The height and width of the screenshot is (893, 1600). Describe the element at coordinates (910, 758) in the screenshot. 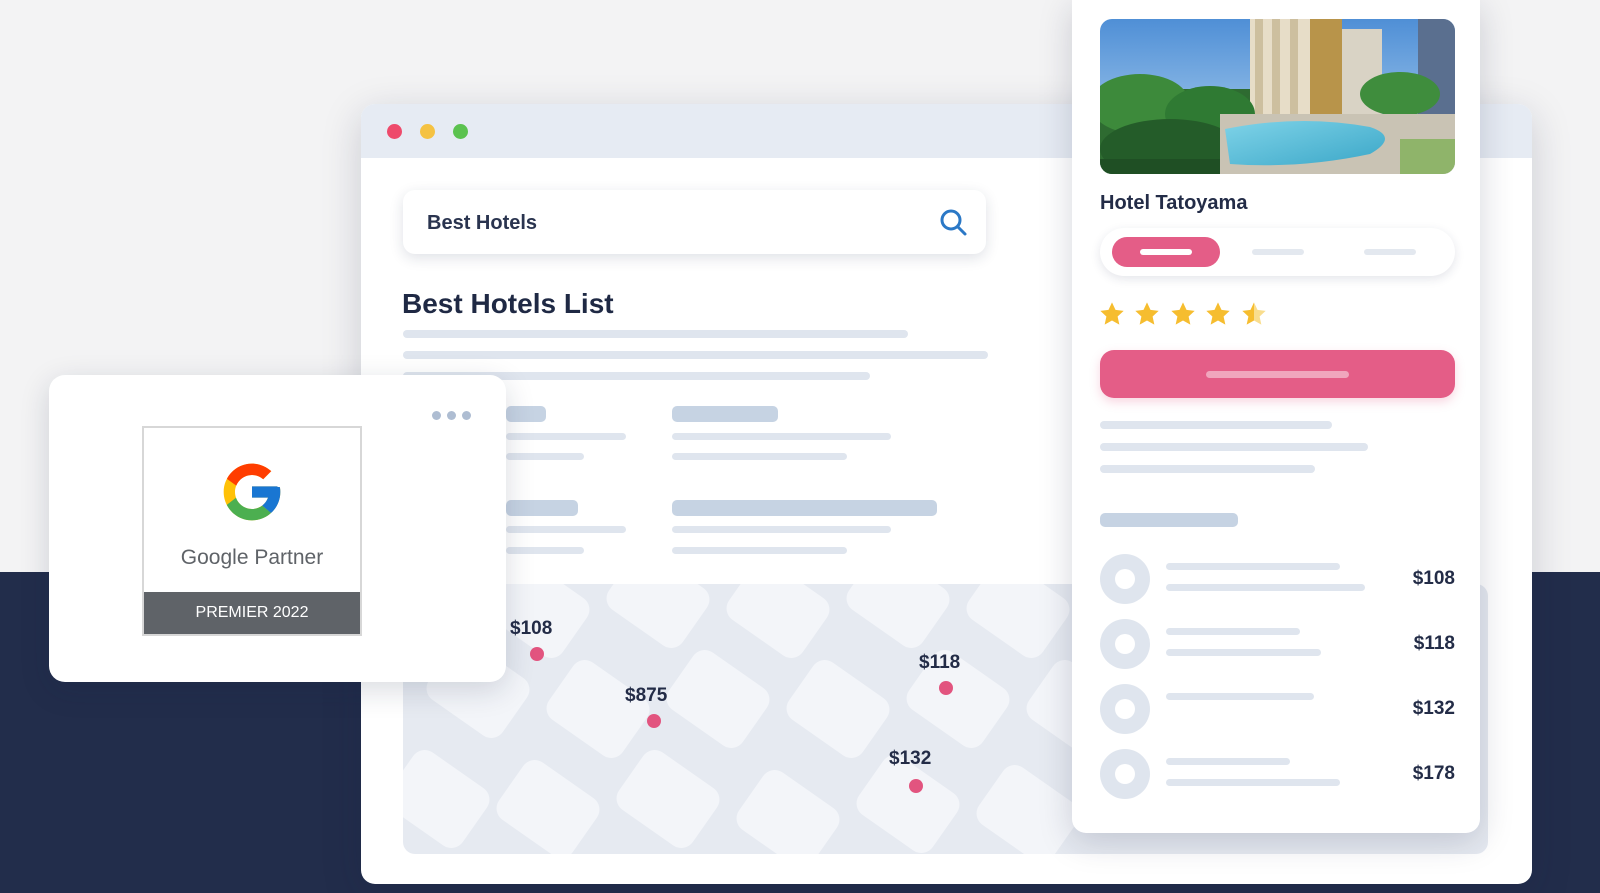

I see `map-price-label: $132` at that location.